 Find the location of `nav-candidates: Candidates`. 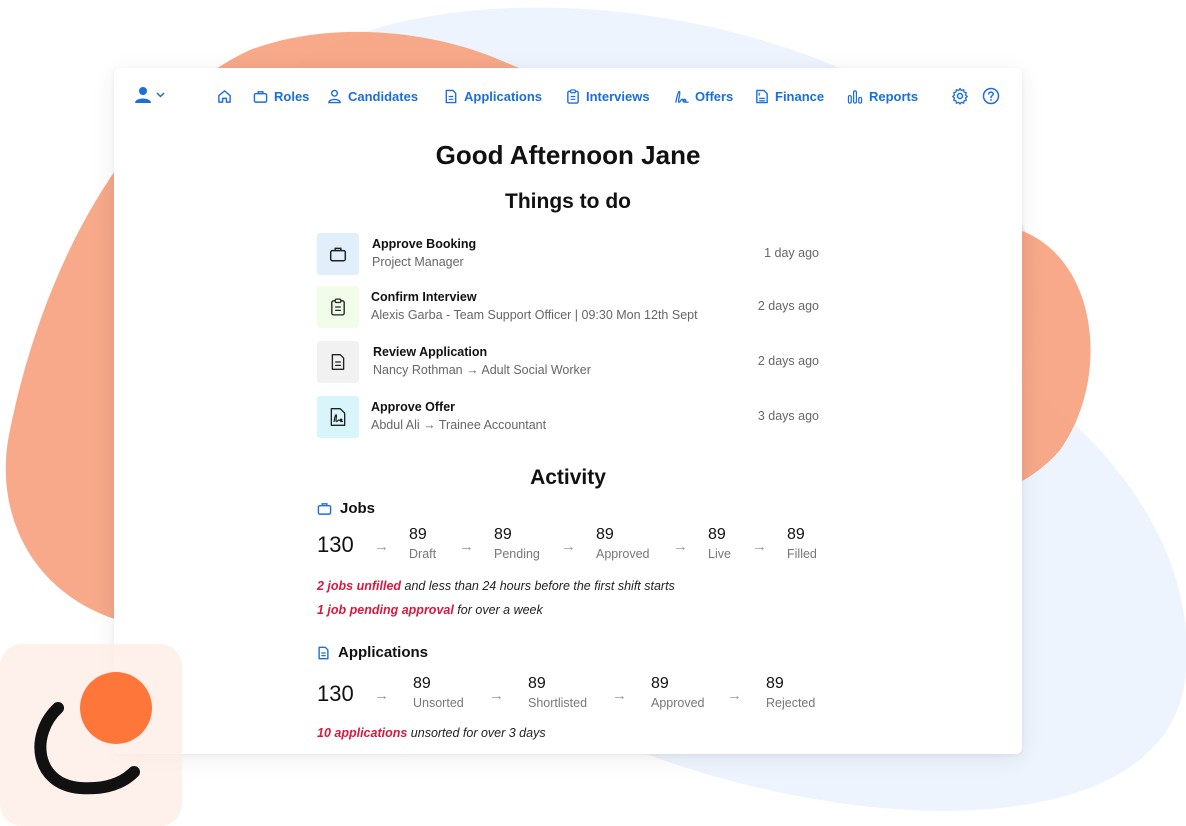

nav-candidates: Candidates is located at coordinates (372, 96).